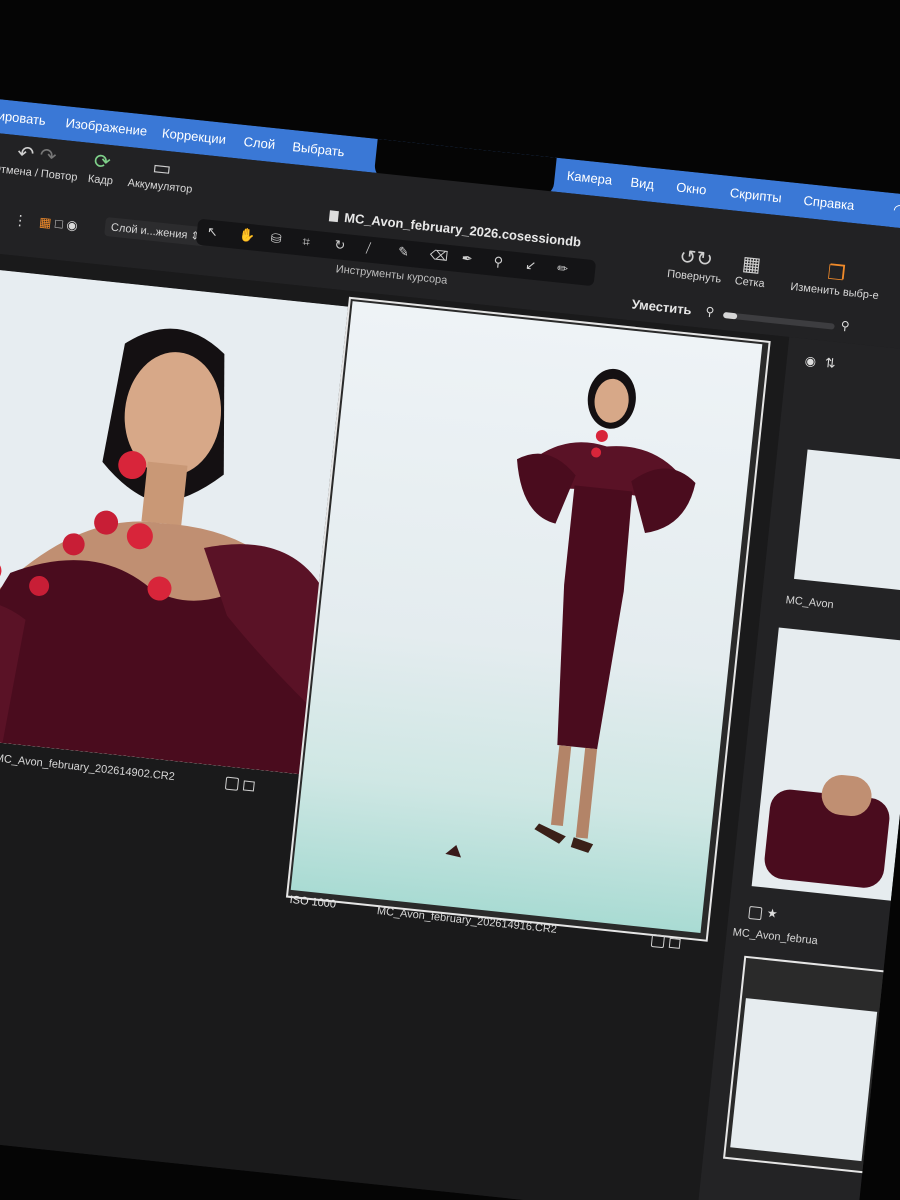 The height and width of the screenshot is (1200, 900). Describe the element at coordinates (696, 264) in the screenshot. I see `rotate-button: ↺↻ Повернуть` at that location.